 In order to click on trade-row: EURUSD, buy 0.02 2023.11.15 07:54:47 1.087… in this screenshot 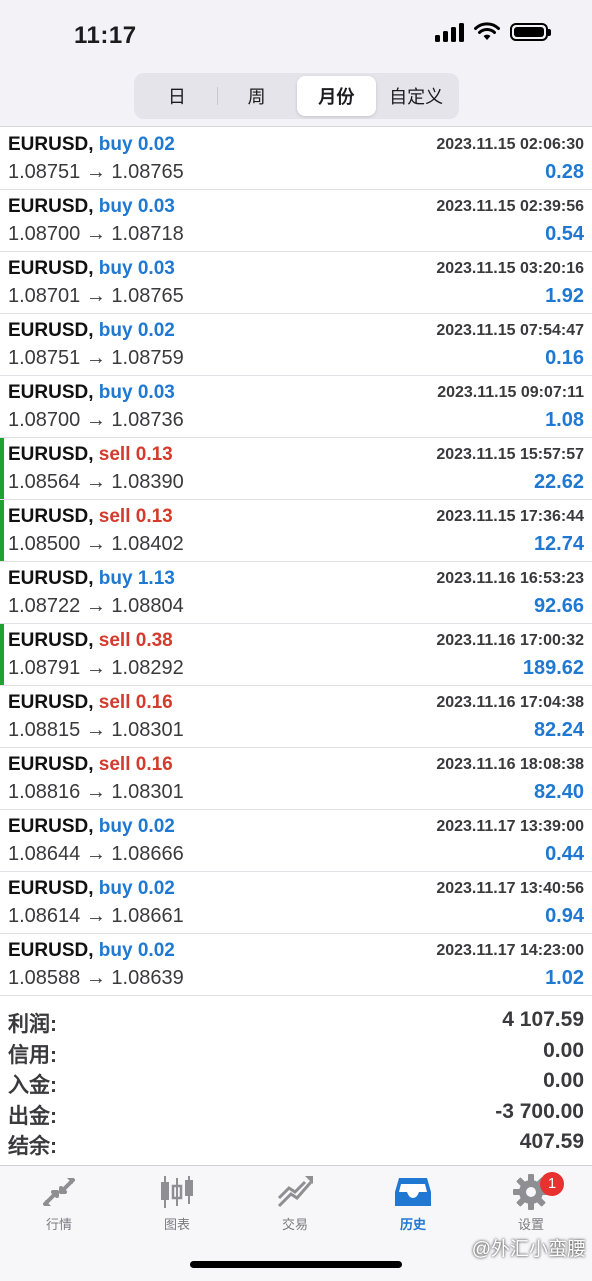, I will do `click(296, 345)`.